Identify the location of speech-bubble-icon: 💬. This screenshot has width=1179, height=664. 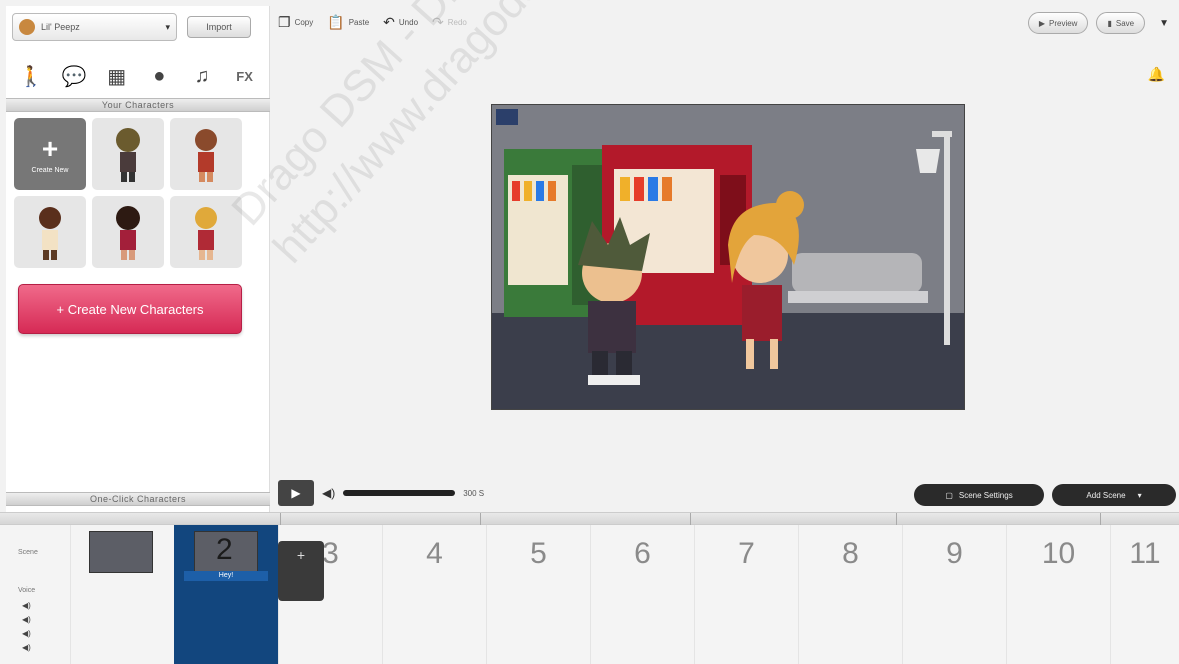
(74, 76).